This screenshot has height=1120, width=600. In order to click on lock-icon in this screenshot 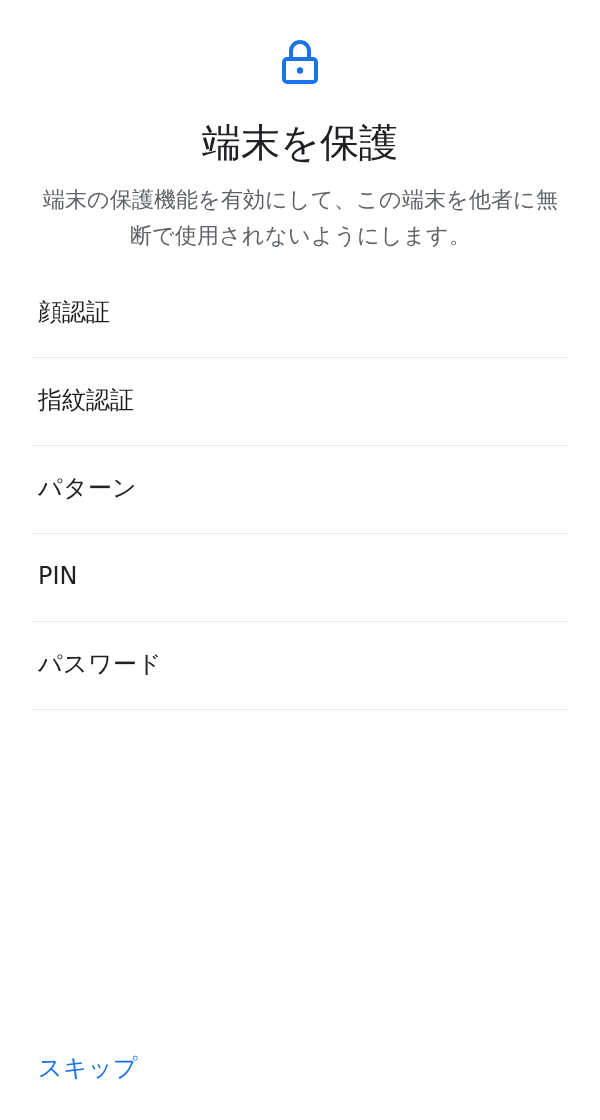, I will do `click(300, 62)`.